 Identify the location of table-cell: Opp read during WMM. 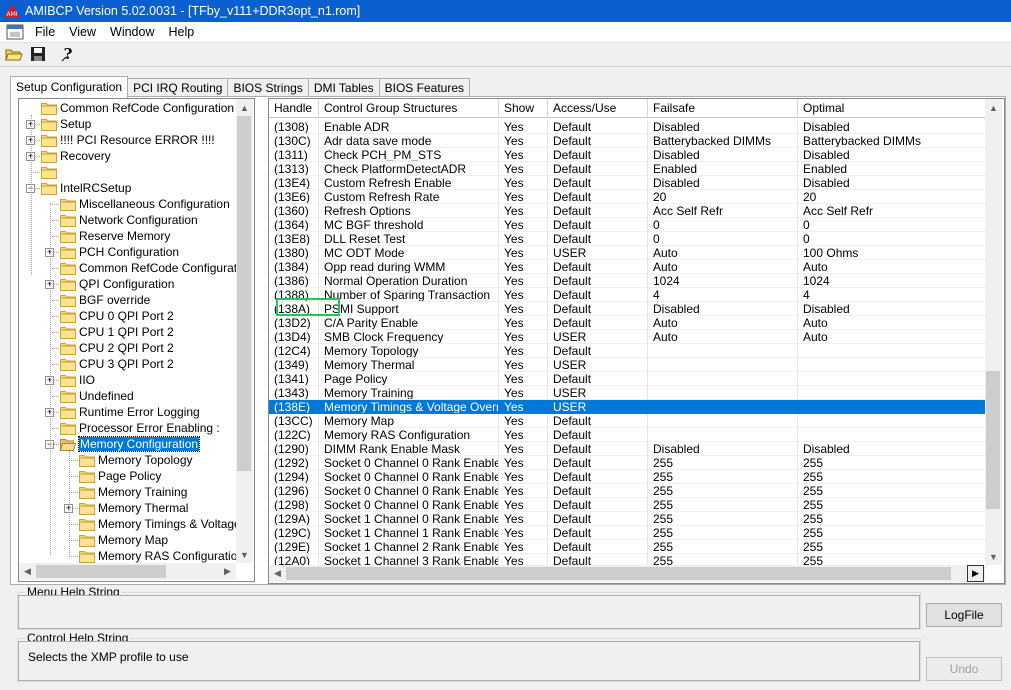
(409, 267).